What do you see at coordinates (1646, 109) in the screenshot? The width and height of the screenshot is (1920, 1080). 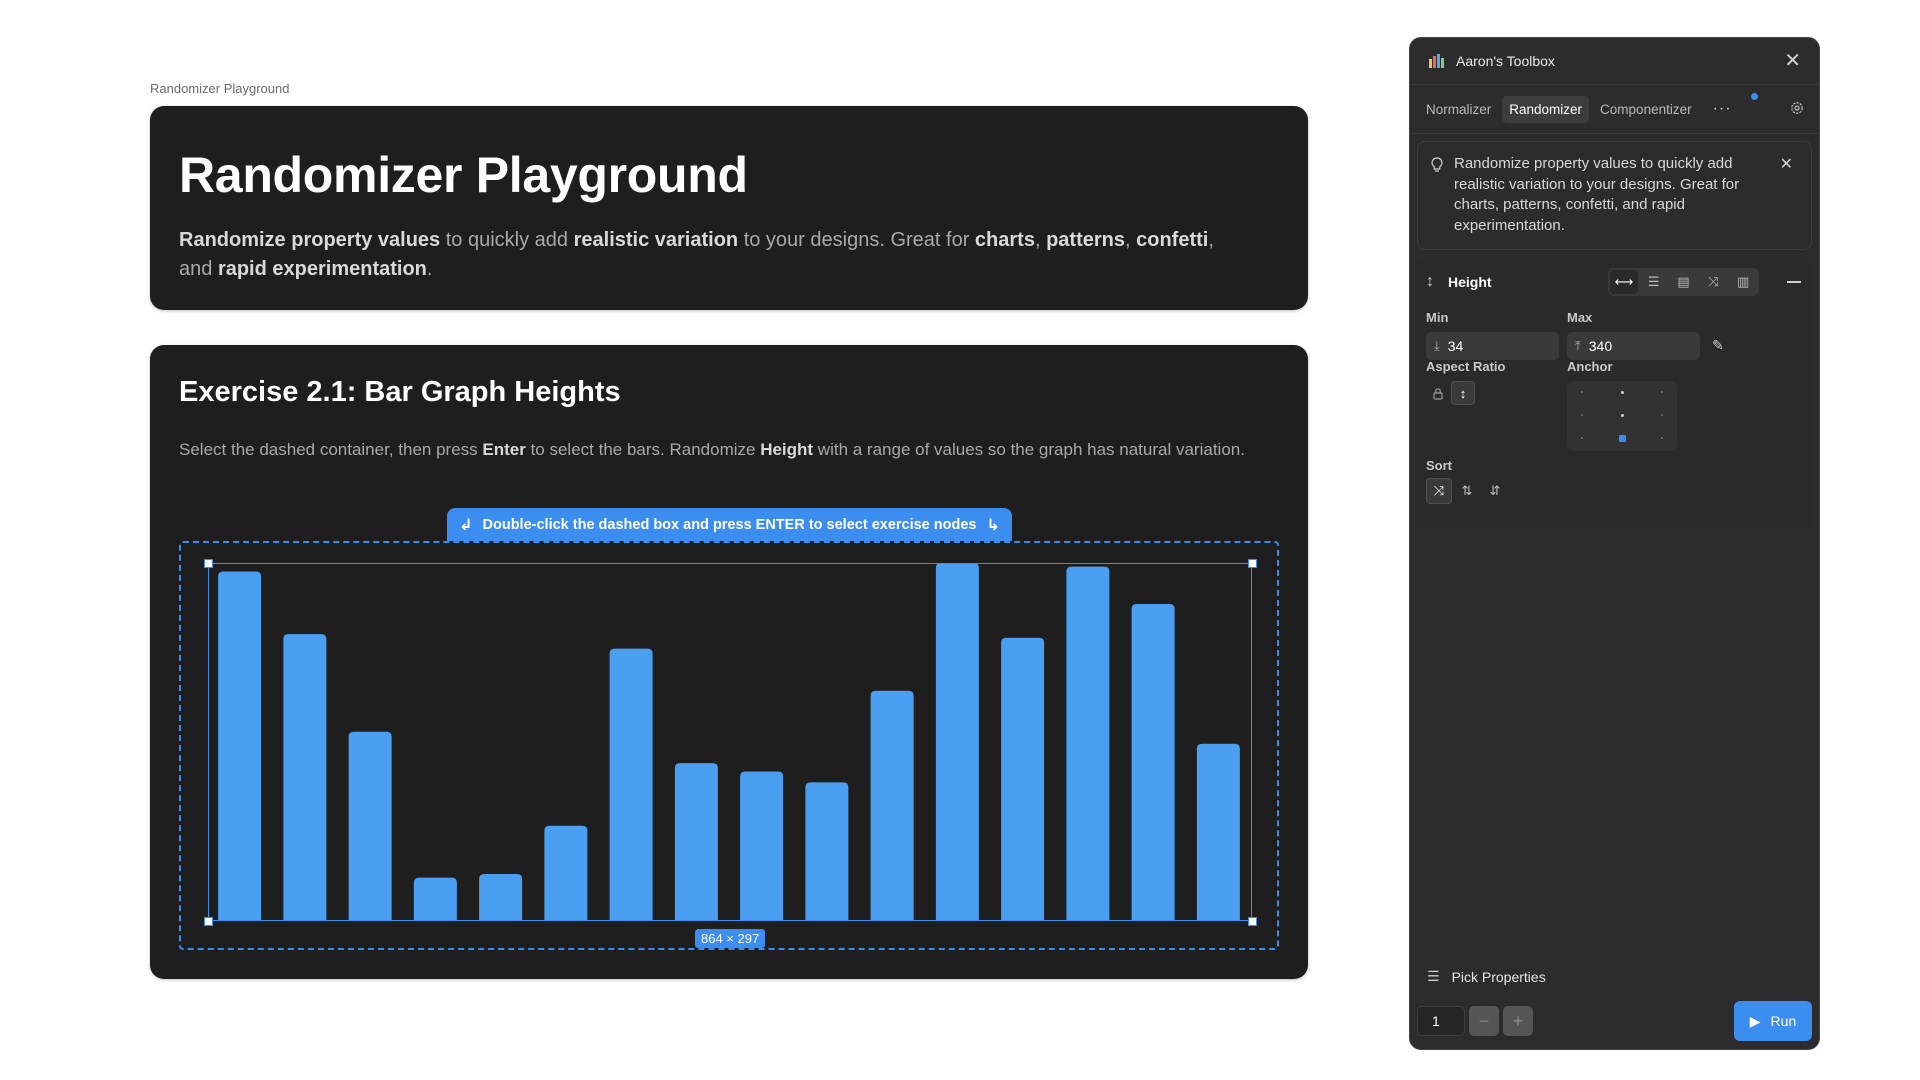 I see `tab-componentizer: Componentizer` at bounding box center [1646, 109].